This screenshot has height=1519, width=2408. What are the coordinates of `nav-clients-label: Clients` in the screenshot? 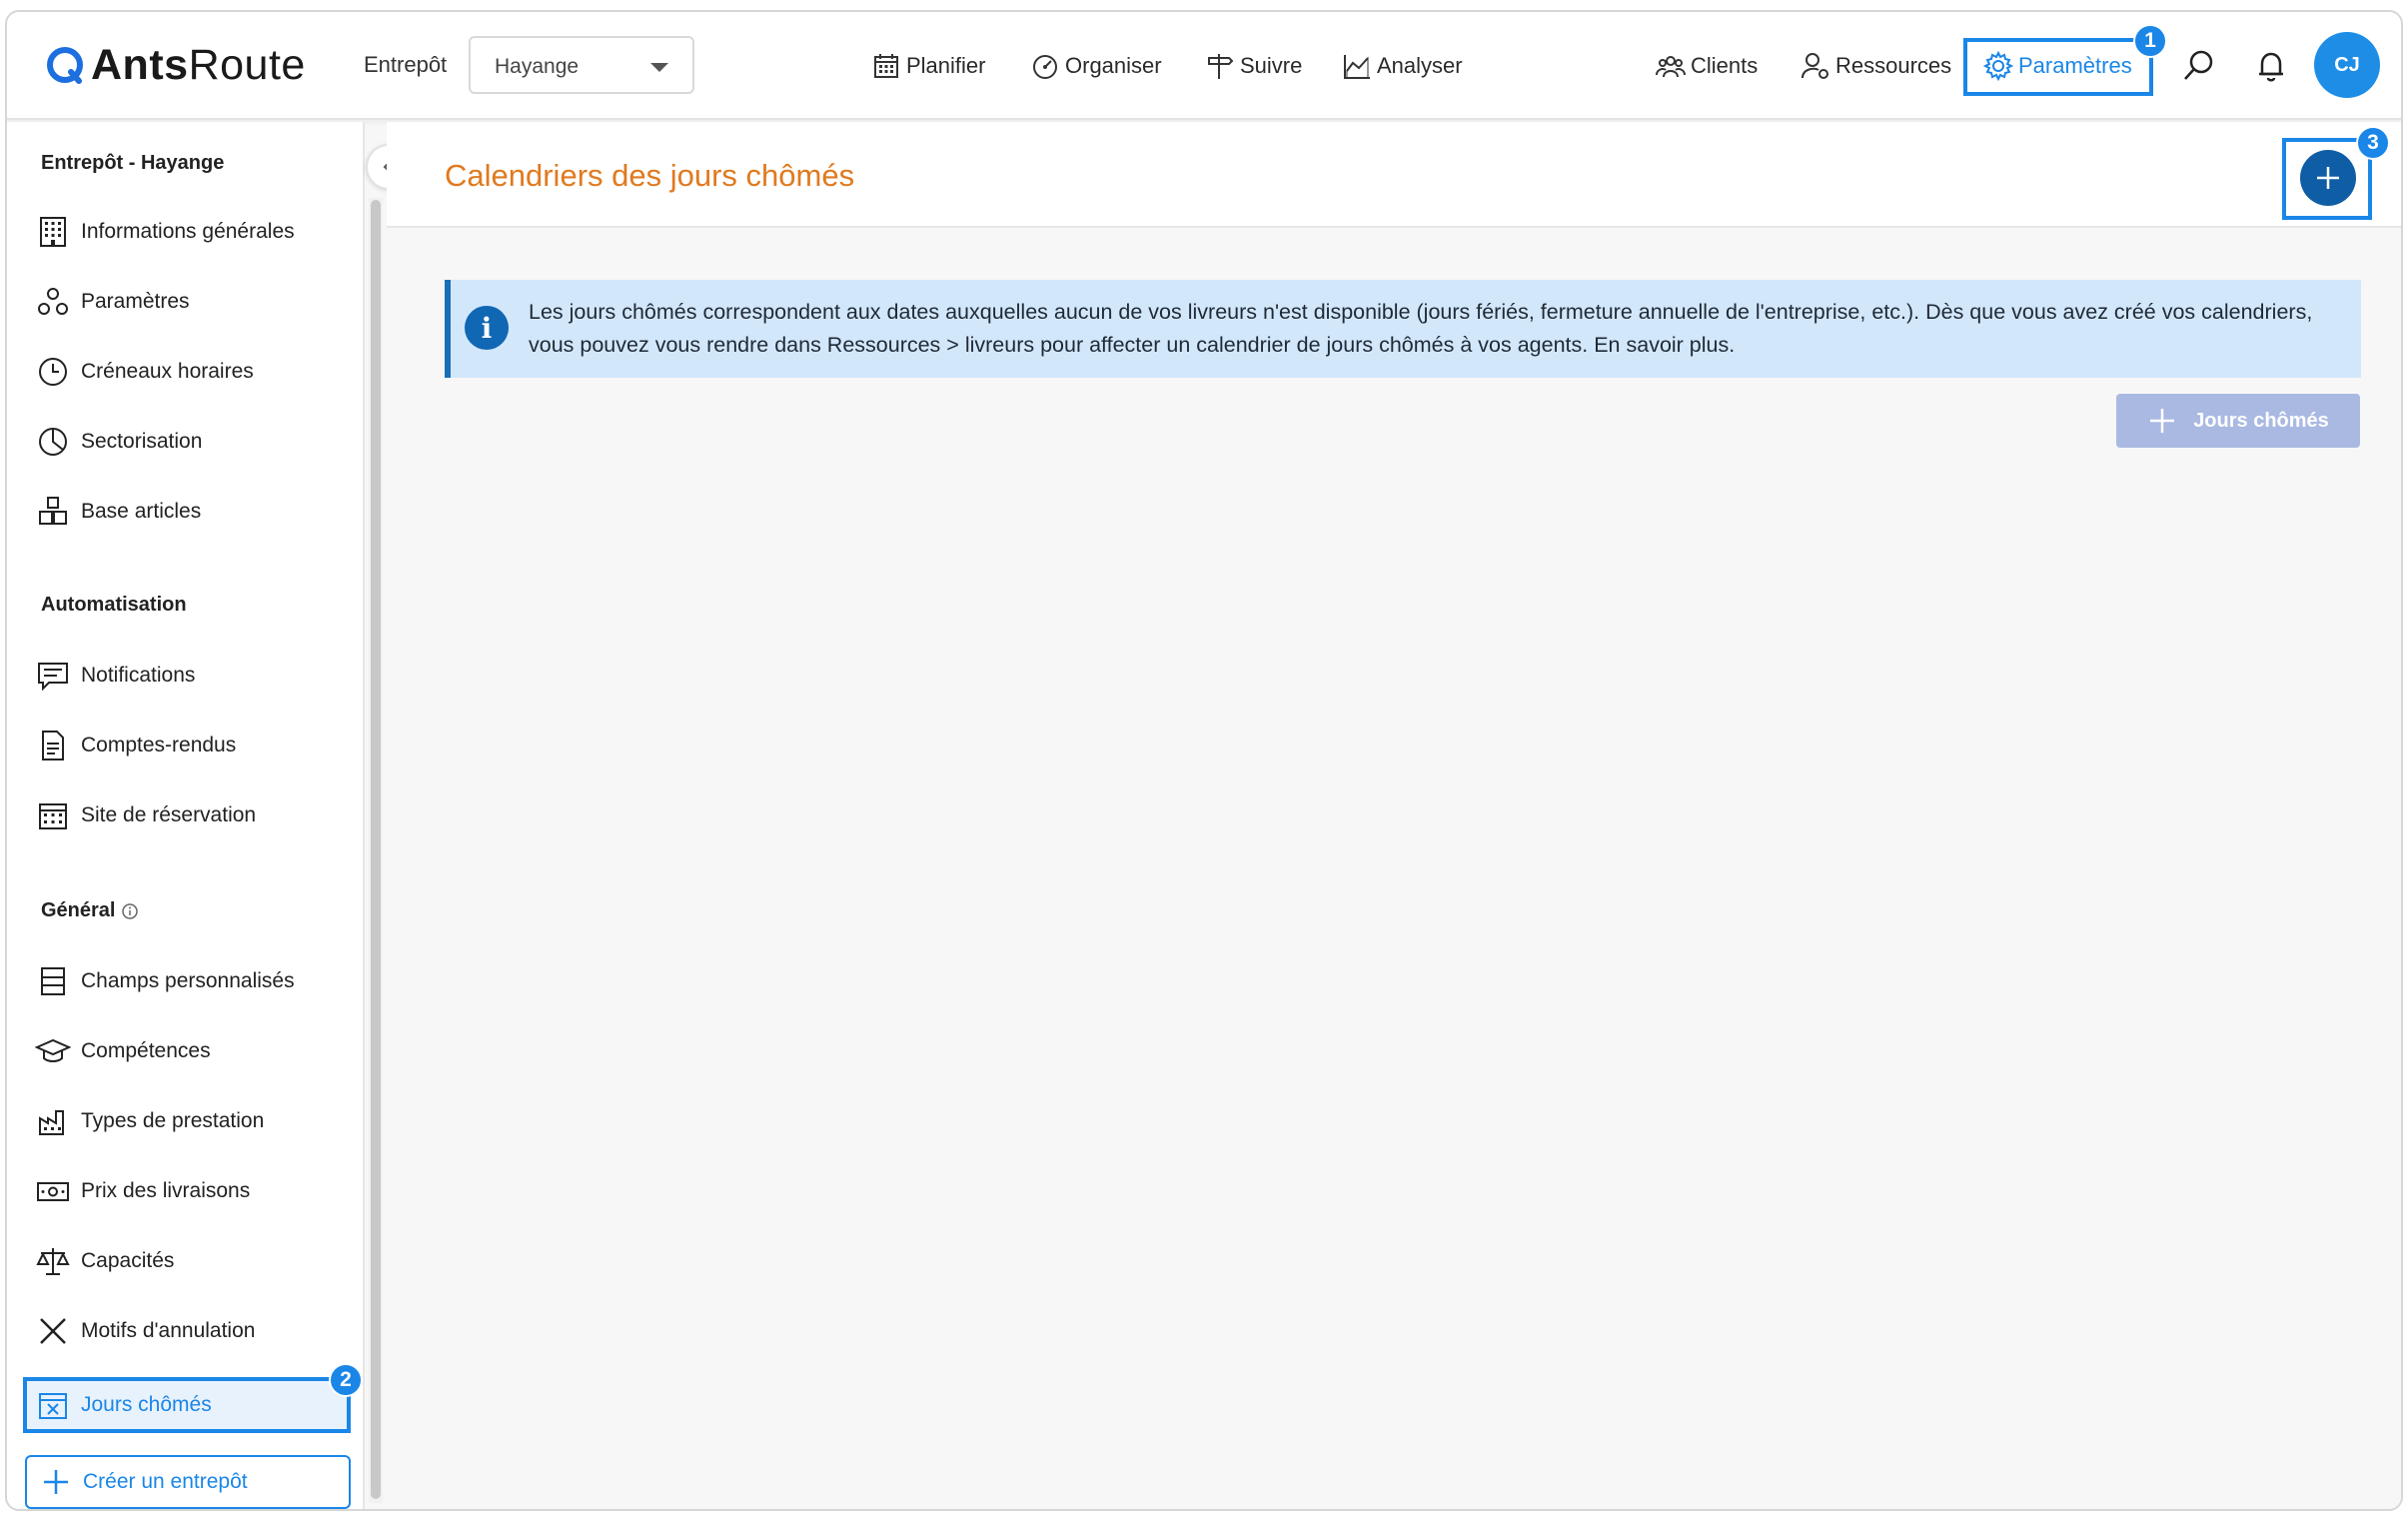 It's located at (1725, 65).